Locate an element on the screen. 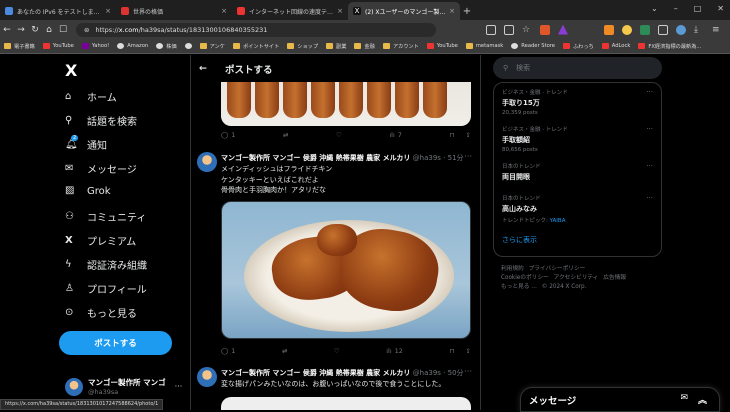  bookmark-item: ショップ is located at coordinates (302, 46).